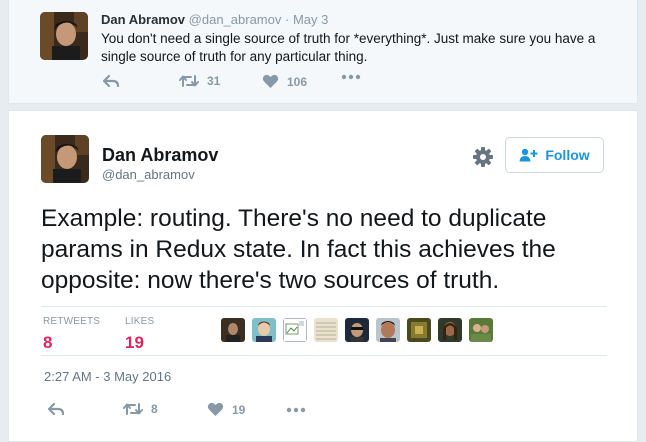  Describe the element at coordinates (214, 81) in the screenshot. I see `retweet-count: 31` at that location.